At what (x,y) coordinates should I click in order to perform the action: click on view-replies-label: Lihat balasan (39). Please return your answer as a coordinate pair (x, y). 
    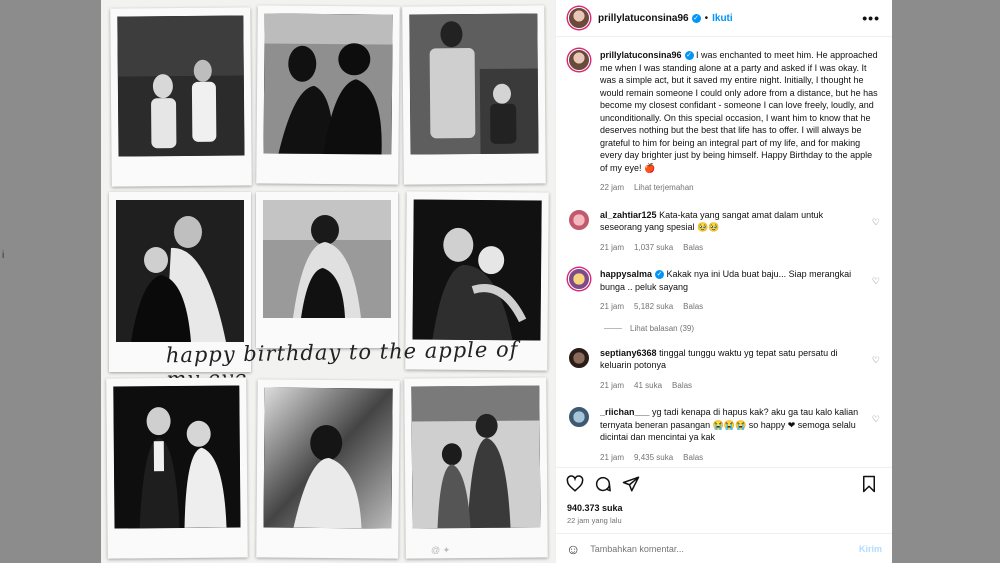
    Looking at the image, I should click on (662, 328).